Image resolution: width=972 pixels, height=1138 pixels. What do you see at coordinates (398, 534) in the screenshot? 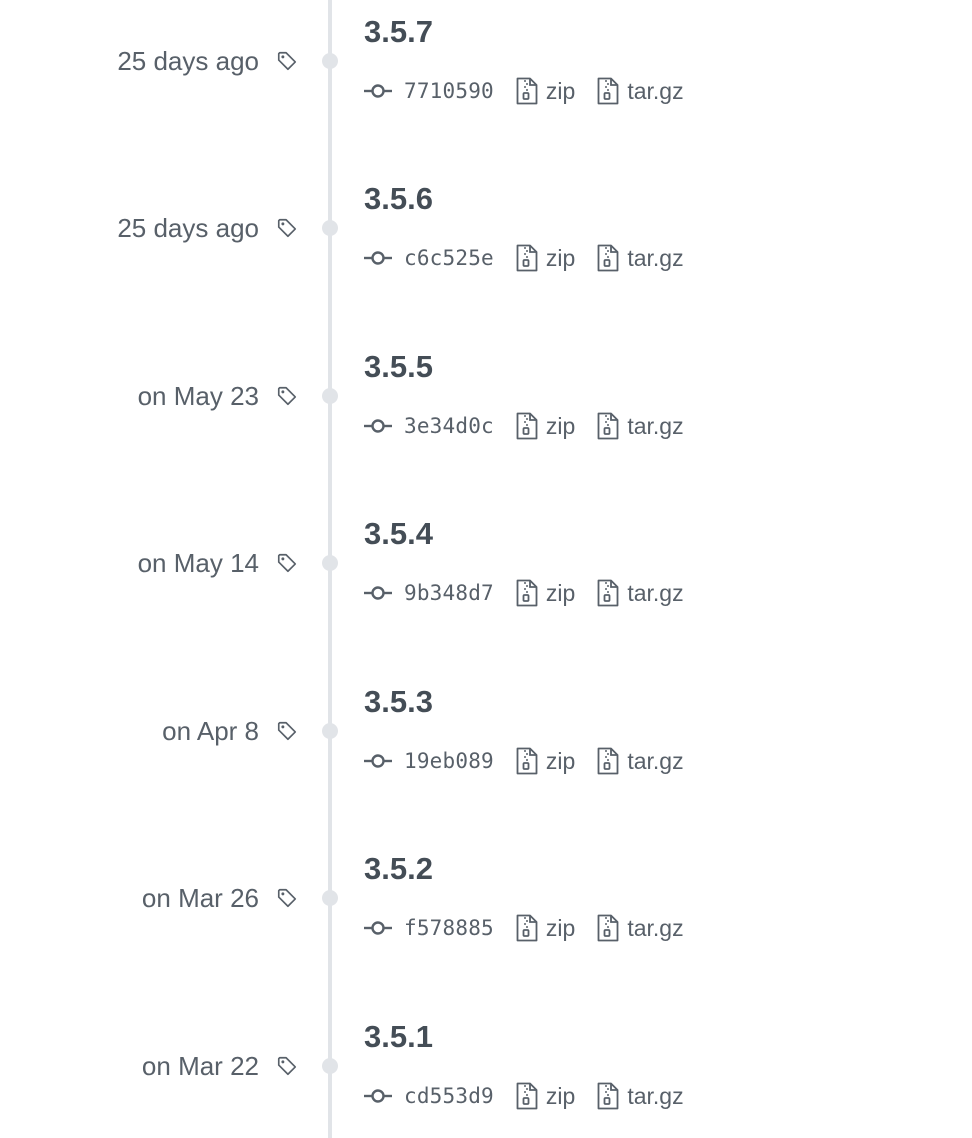
I see `release-version-link: 3.5.4` at bounding box center [398, 534].